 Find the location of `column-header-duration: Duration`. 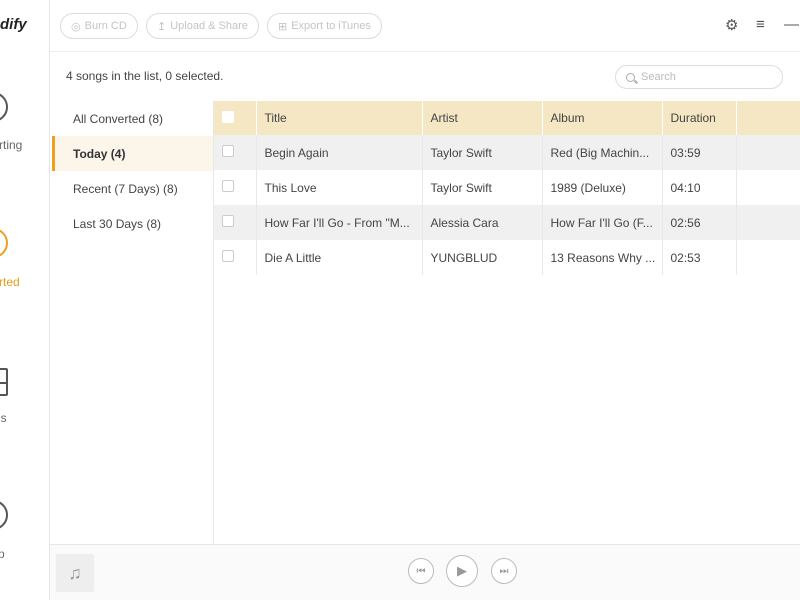

column-header-duration: Duration is located at coordinates (699, 118).